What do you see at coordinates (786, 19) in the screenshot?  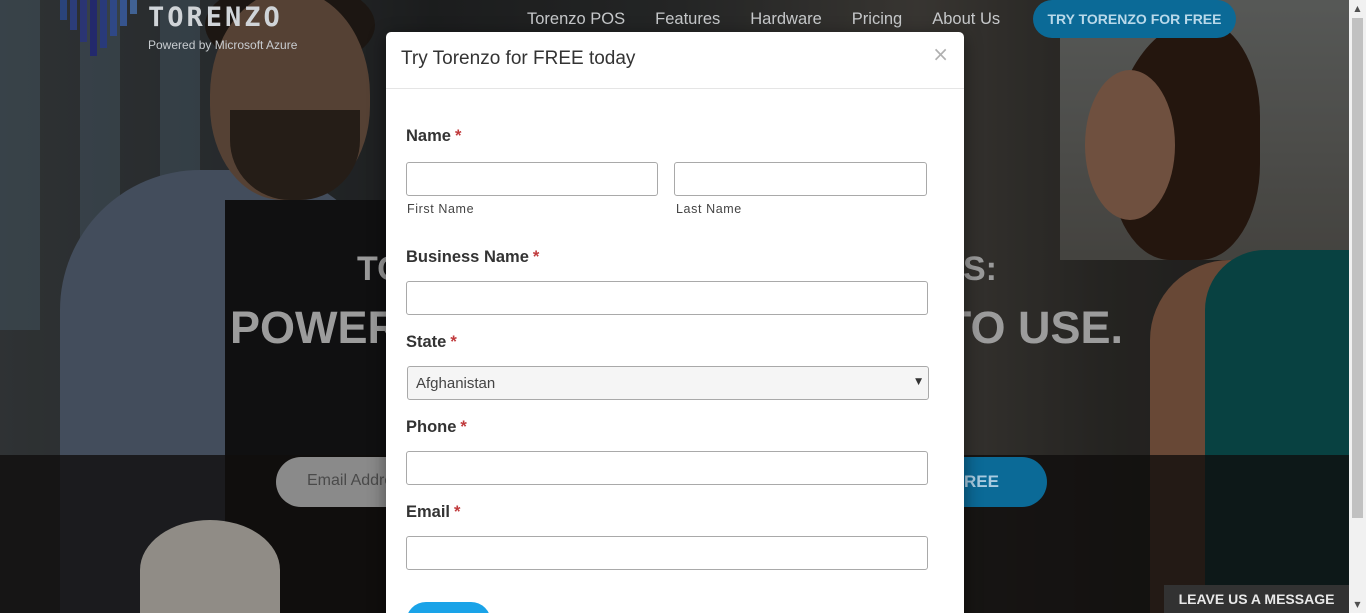 I see `nav-link-hardware: Hardware` at bounding box center [786, 19].